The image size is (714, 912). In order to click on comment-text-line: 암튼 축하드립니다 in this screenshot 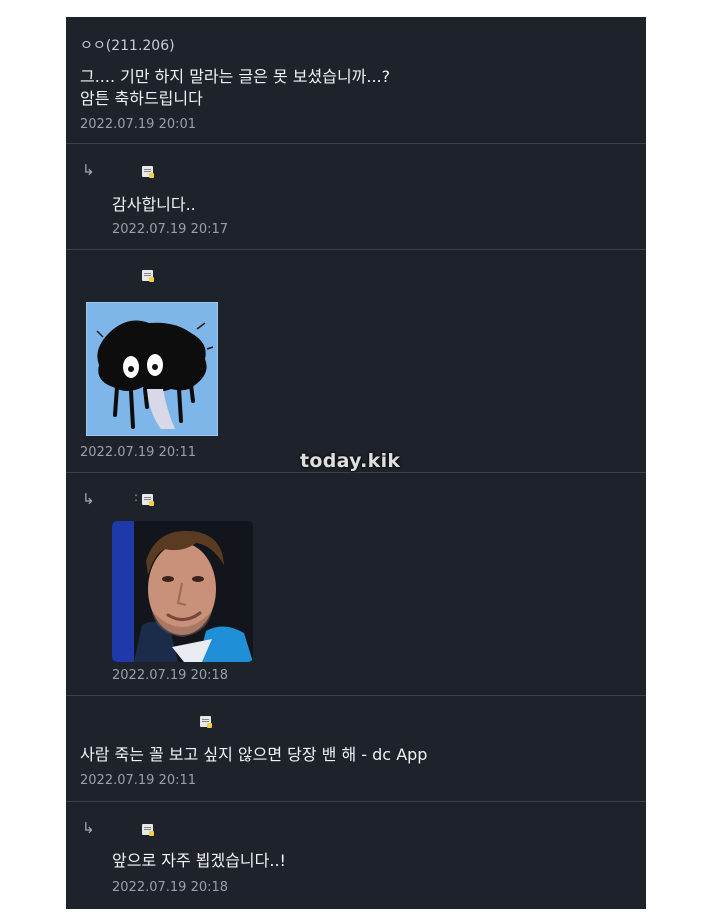, I will do `click(141, 98)`.